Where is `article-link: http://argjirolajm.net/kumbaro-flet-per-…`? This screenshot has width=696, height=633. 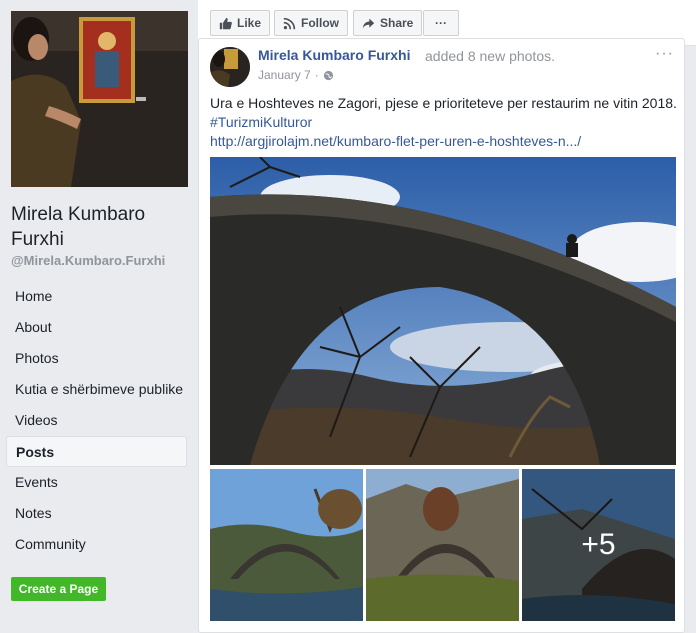
article-link: http://argjirolajm.net/kumbaro-flet-per-… is located at coordinates (445, 141).